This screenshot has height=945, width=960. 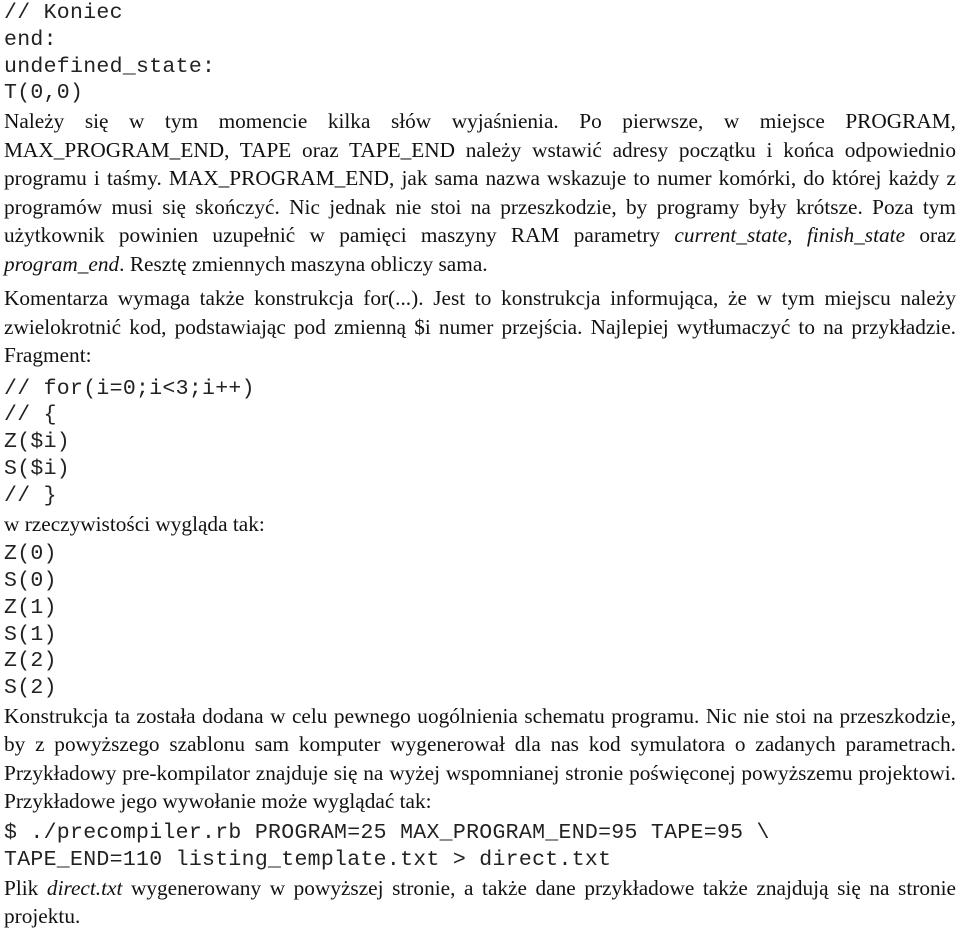 I want to click on code-line: Z(1), so click(x=30, y=607).